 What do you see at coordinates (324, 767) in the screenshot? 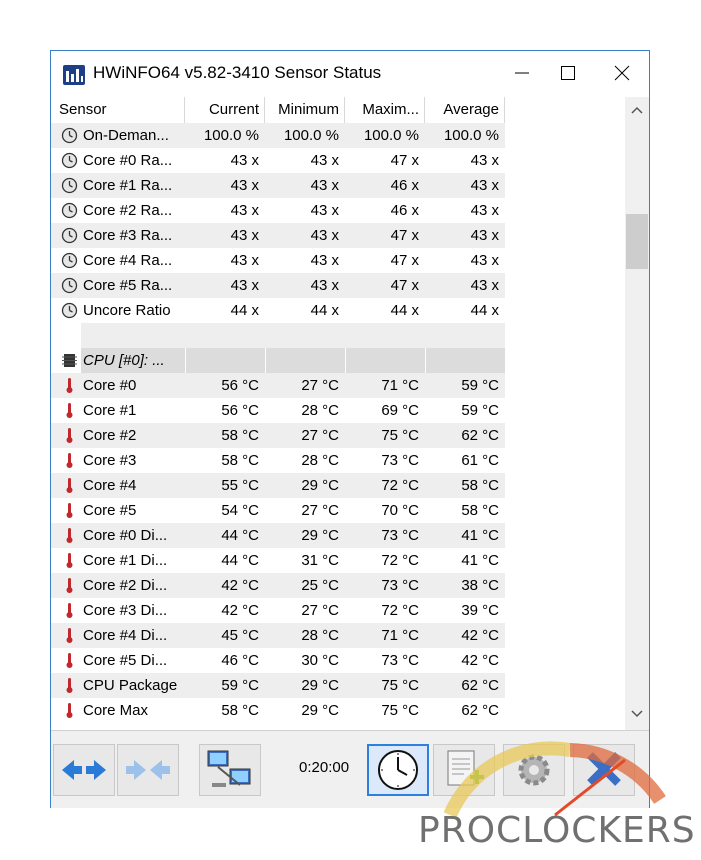
I see `elapsed-timer: 0:20:00` at bounding box center [324, 767].